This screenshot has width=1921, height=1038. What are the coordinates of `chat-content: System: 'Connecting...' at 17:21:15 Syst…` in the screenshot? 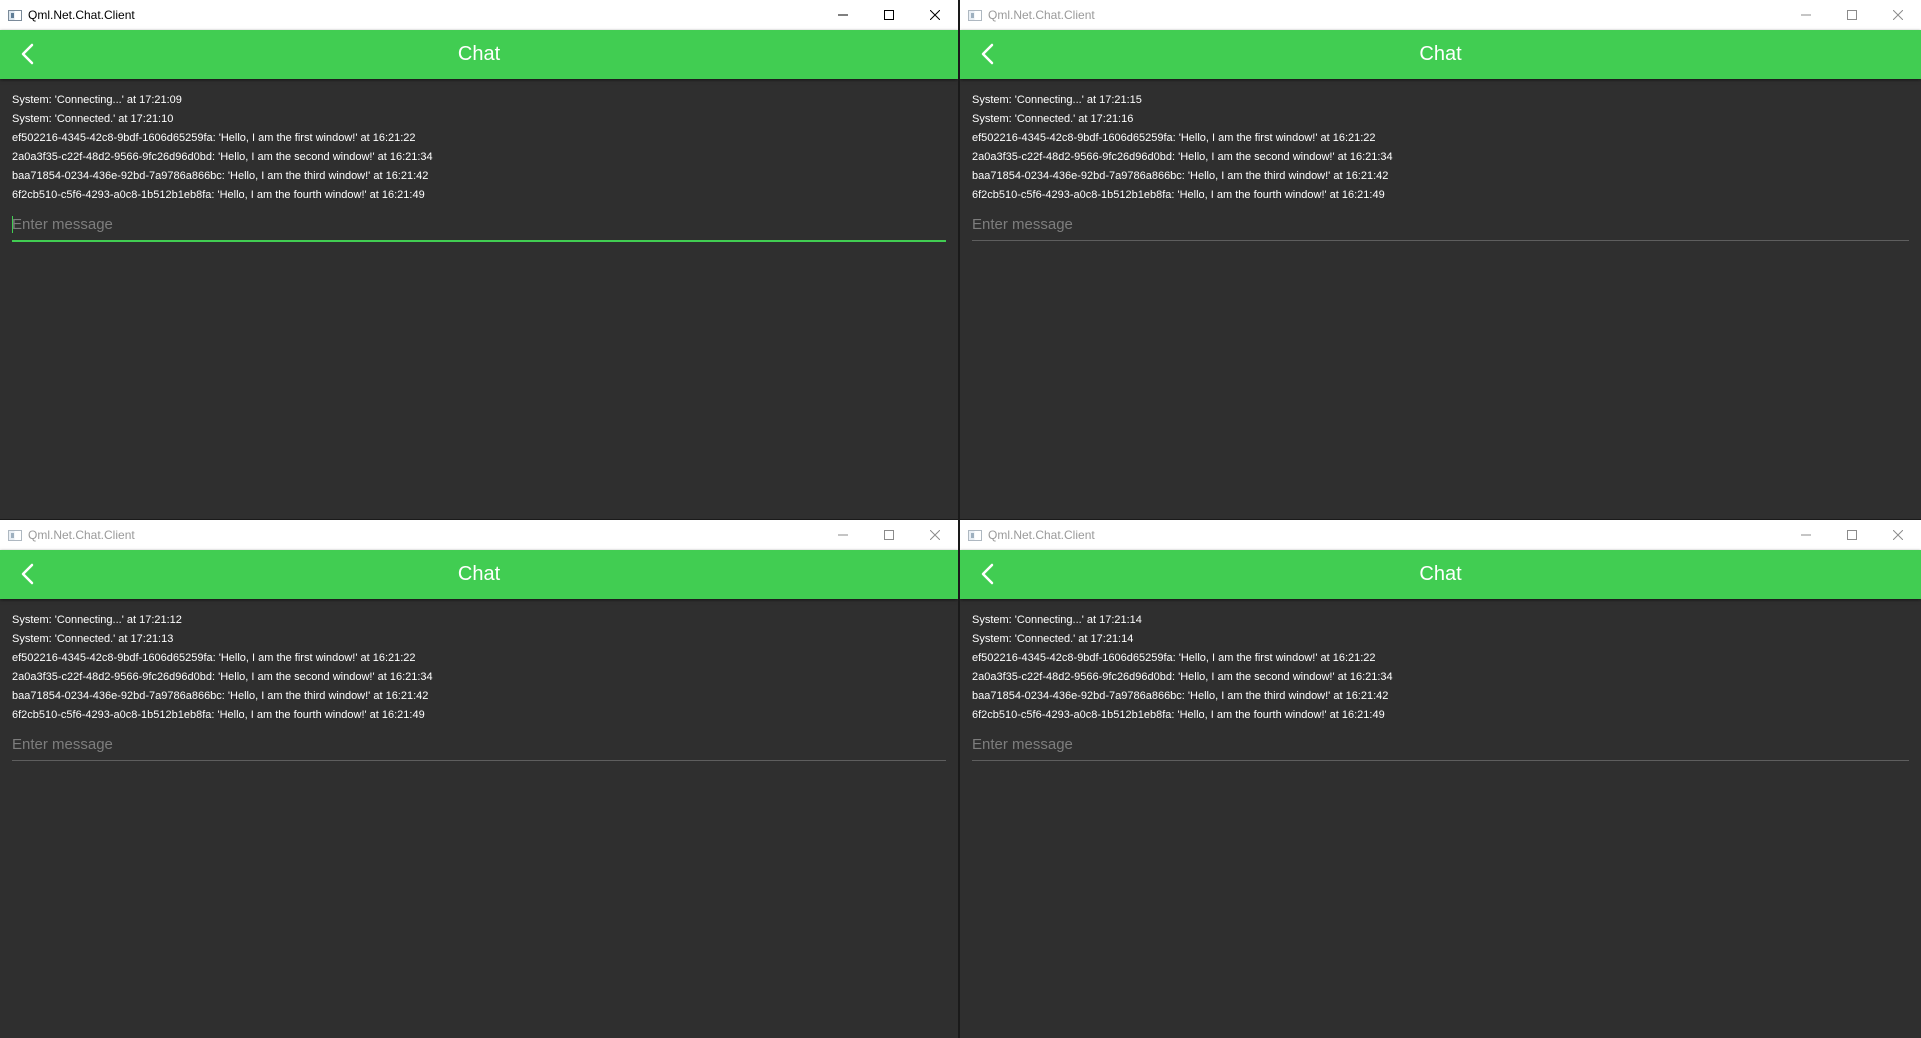 It's located at (1440, 160).